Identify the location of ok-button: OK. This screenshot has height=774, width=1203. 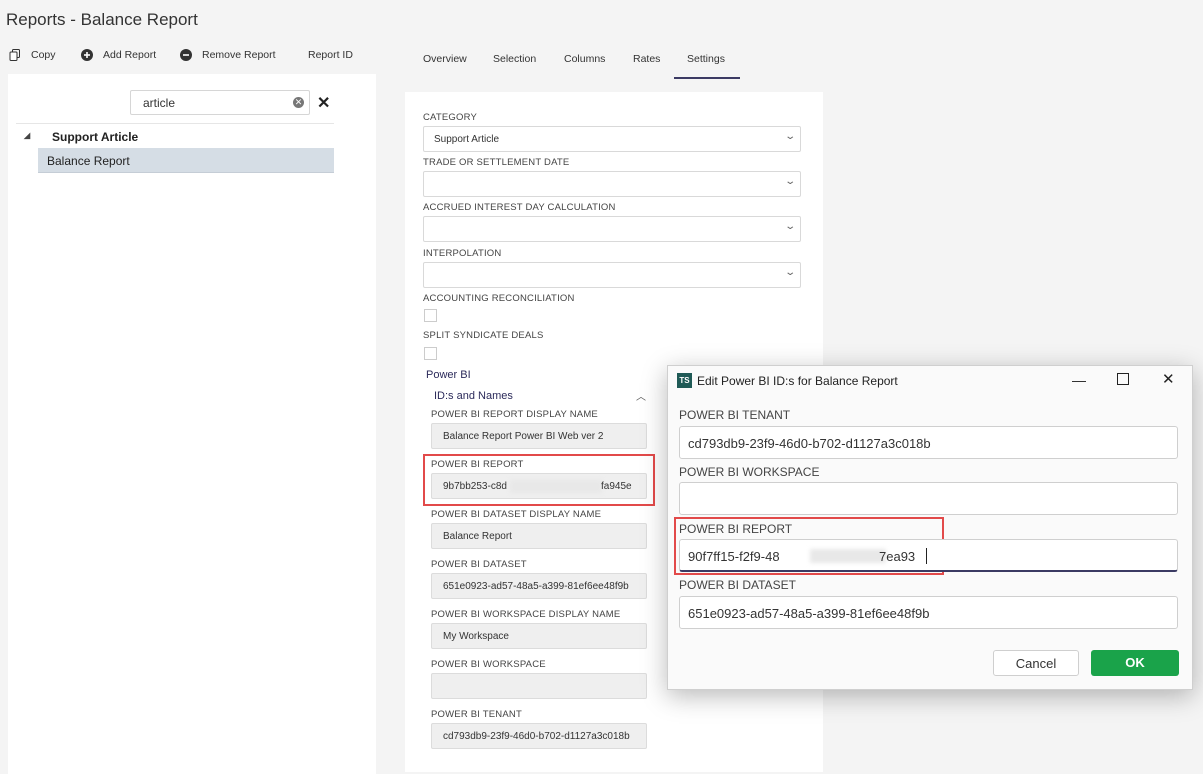
(1135, 663).